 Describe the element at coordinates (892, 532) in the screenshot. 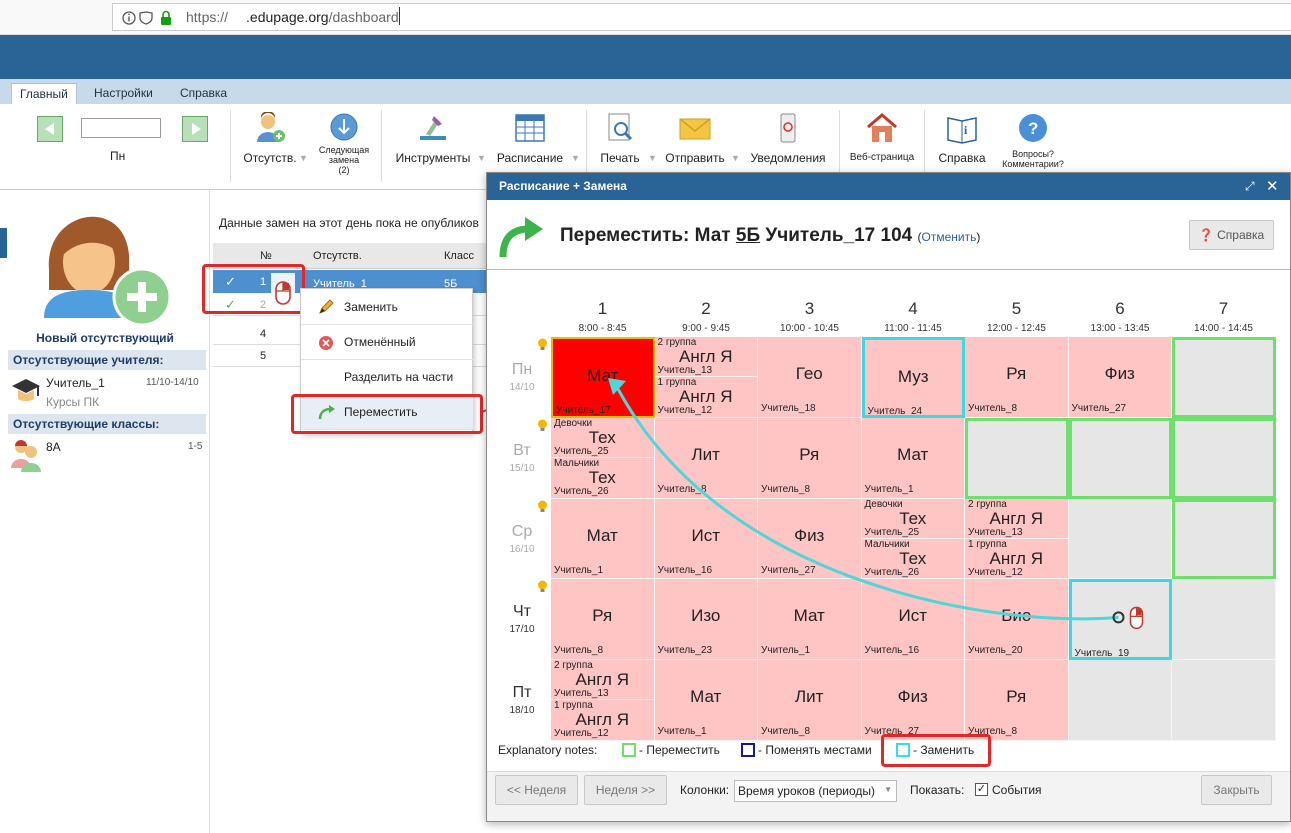

I see `lesson-teacher: Учитель_25` at that location.